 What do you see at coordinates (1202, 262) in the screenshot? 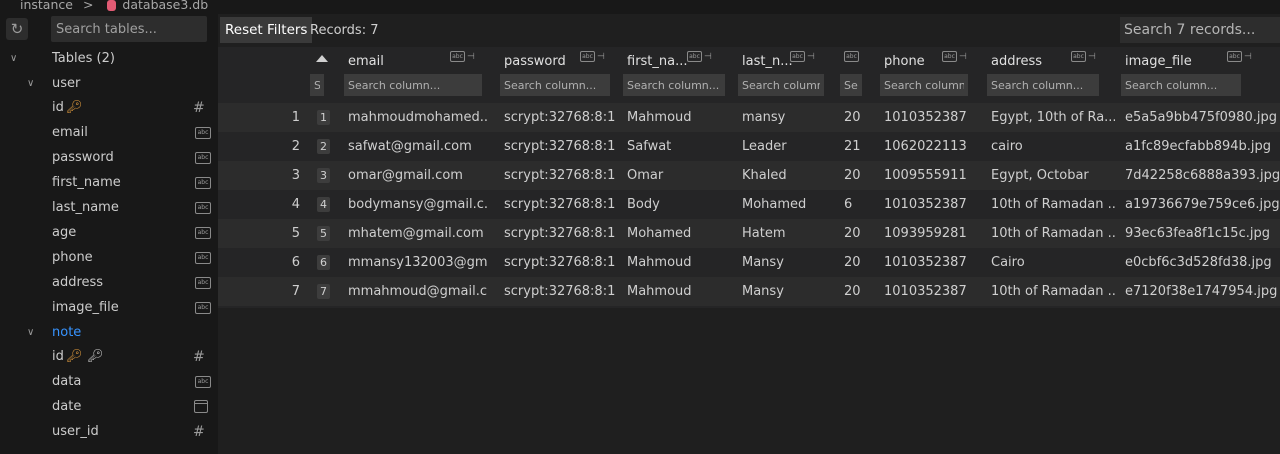
I see `cell-image-file: e0cbf6c3d528fd38.jpg` at bounding box center [1202, 262].